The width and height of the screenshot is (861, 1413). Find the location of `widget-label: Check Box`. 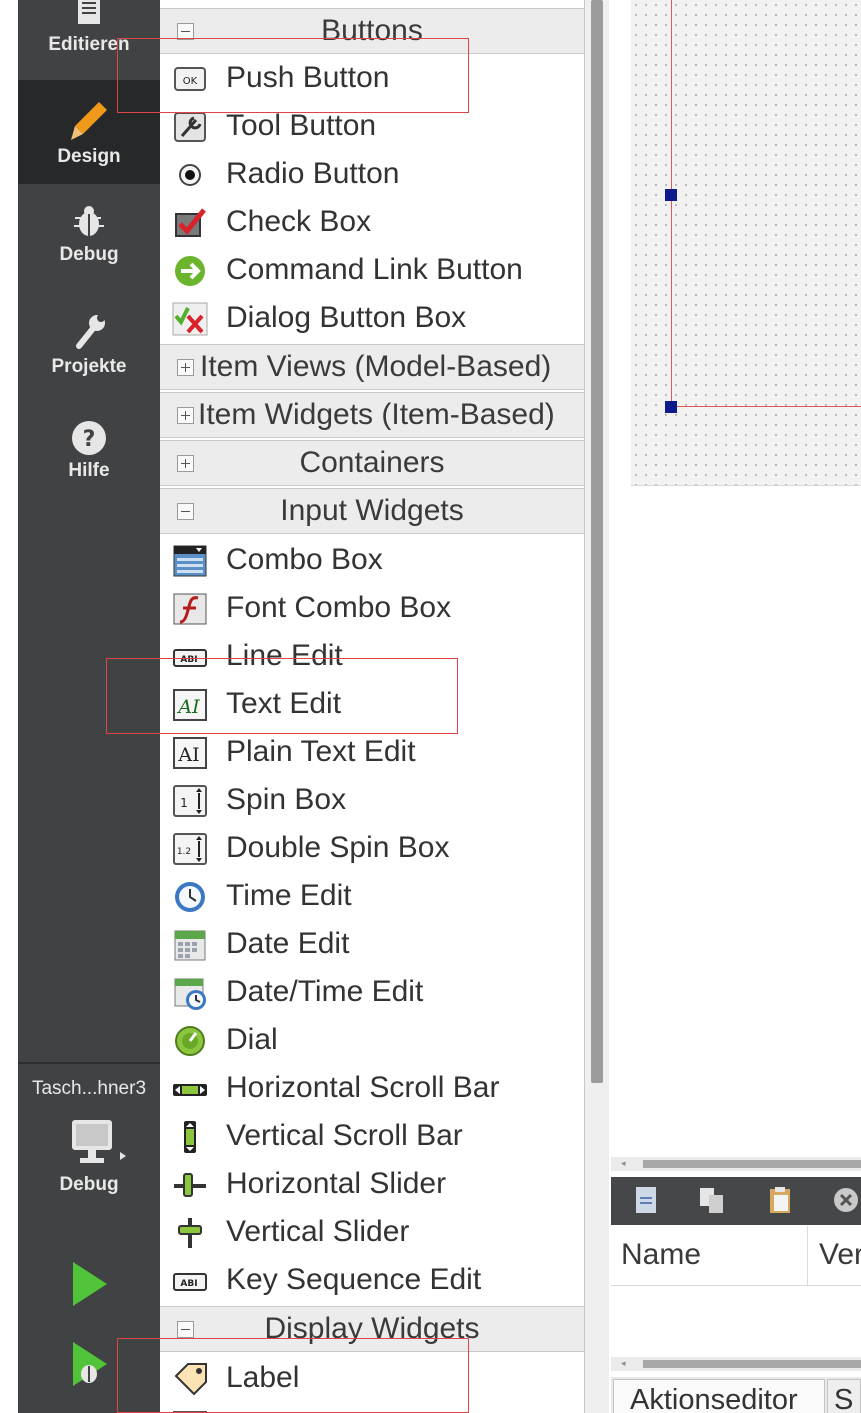

widget-label: Check Box is located at coordinates (299, 221).